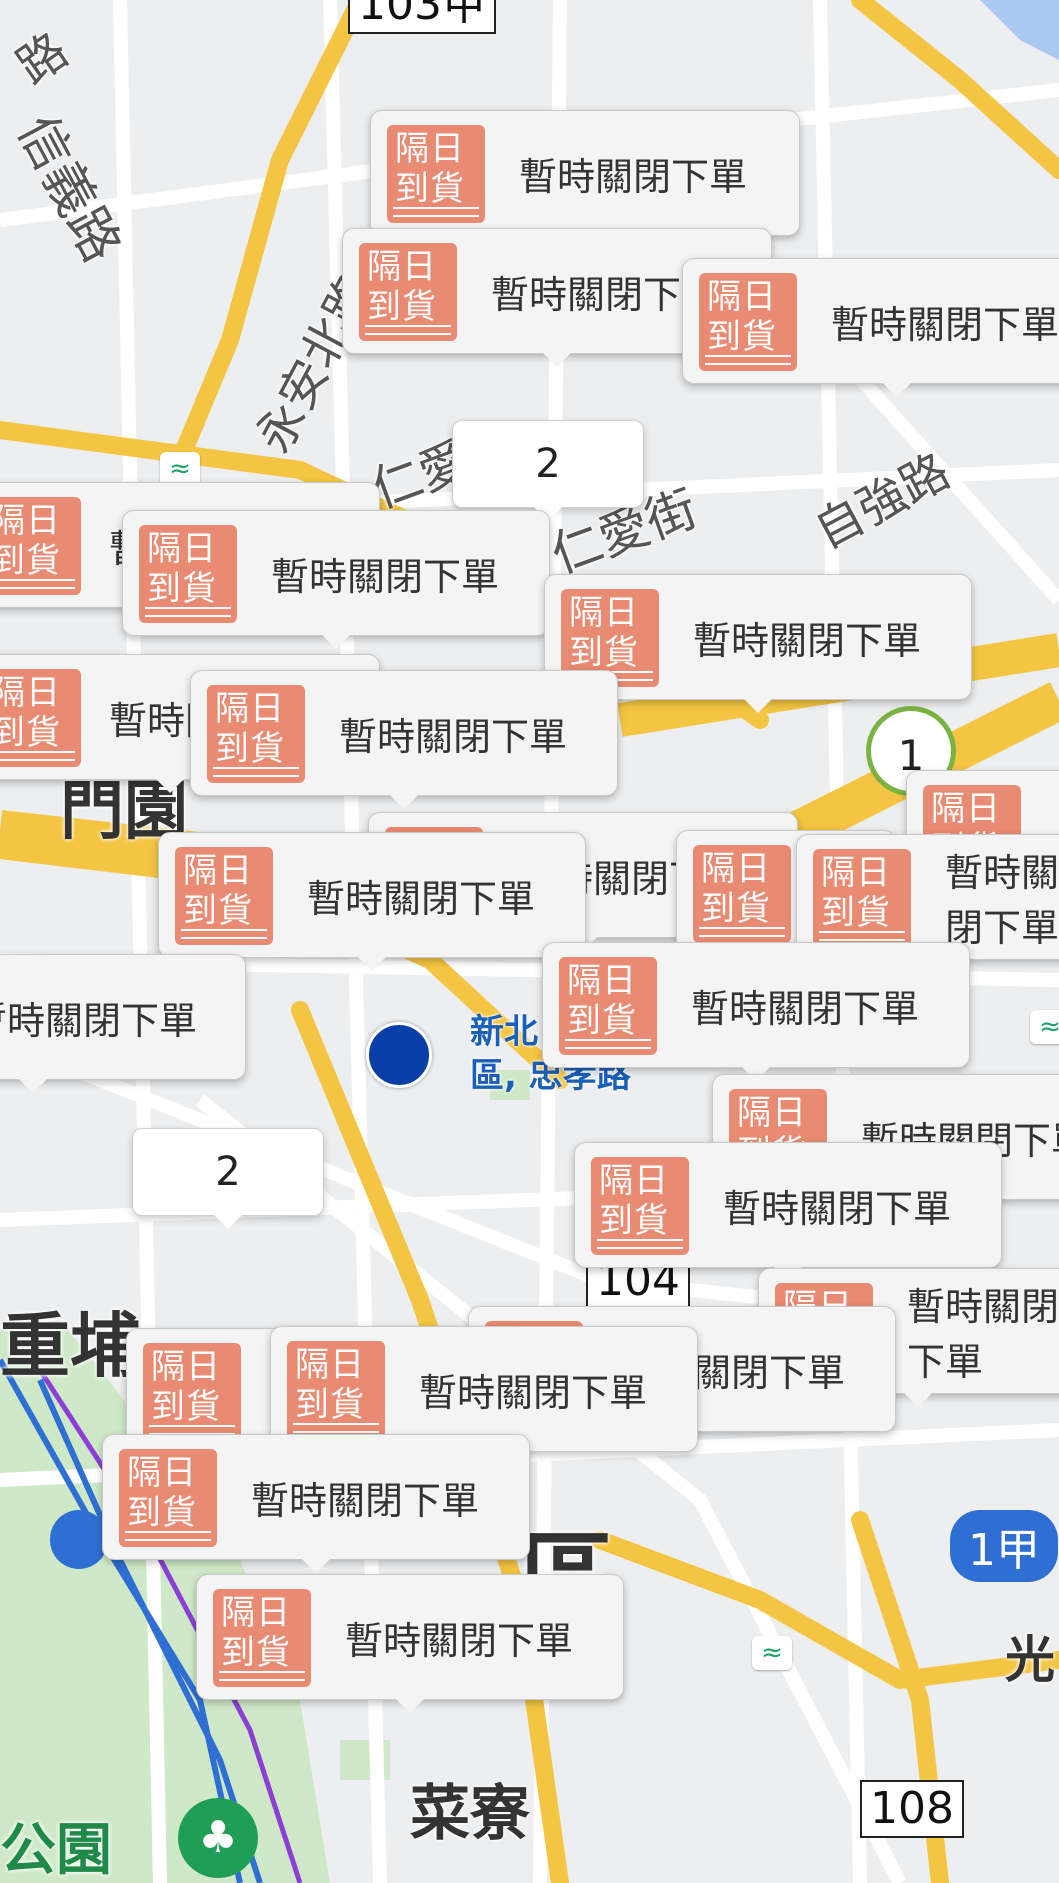  I want to click on current-location-dot, so click(399, 1055).